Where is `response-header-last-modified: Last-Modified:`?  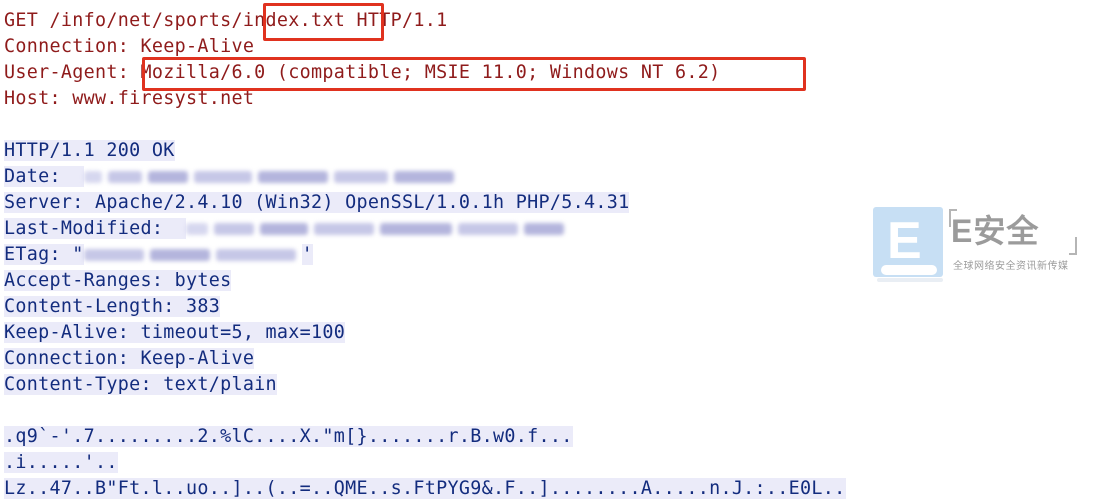 response-header-last-modified: Last-Modified: is located at coordinates (287, 229).